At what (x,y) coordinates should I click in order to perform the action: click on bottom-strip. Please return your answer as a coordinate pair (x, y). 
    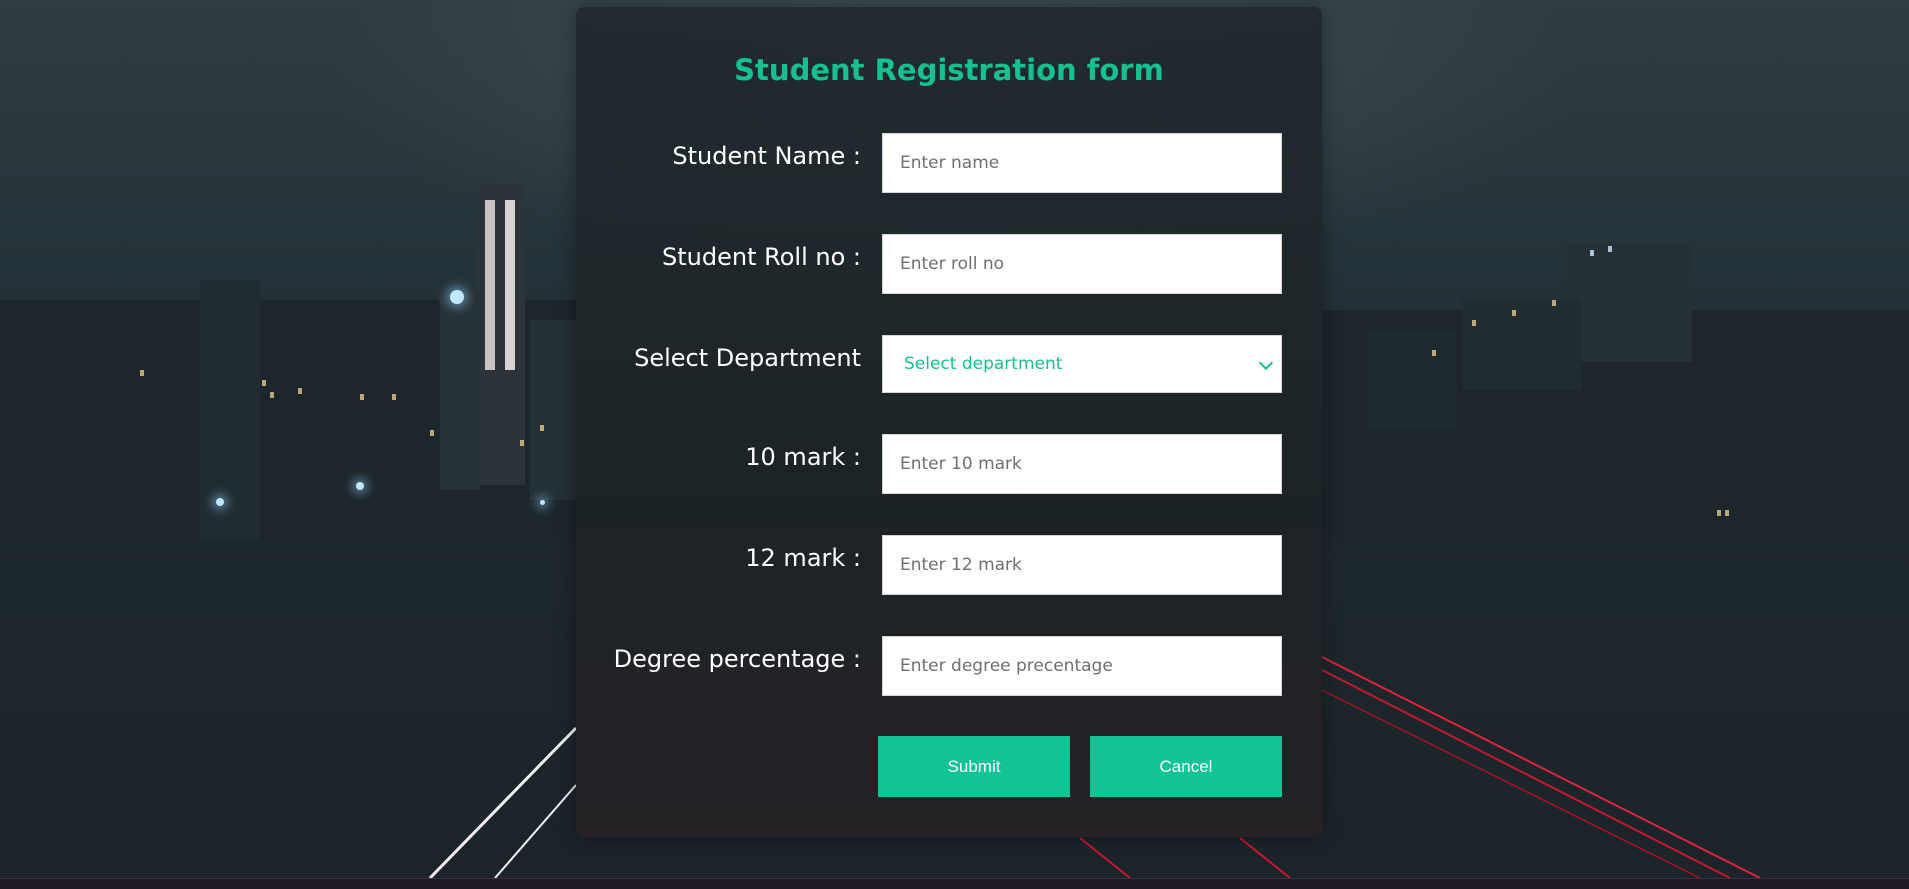
    Looking at the image, I should click on (954, 883).